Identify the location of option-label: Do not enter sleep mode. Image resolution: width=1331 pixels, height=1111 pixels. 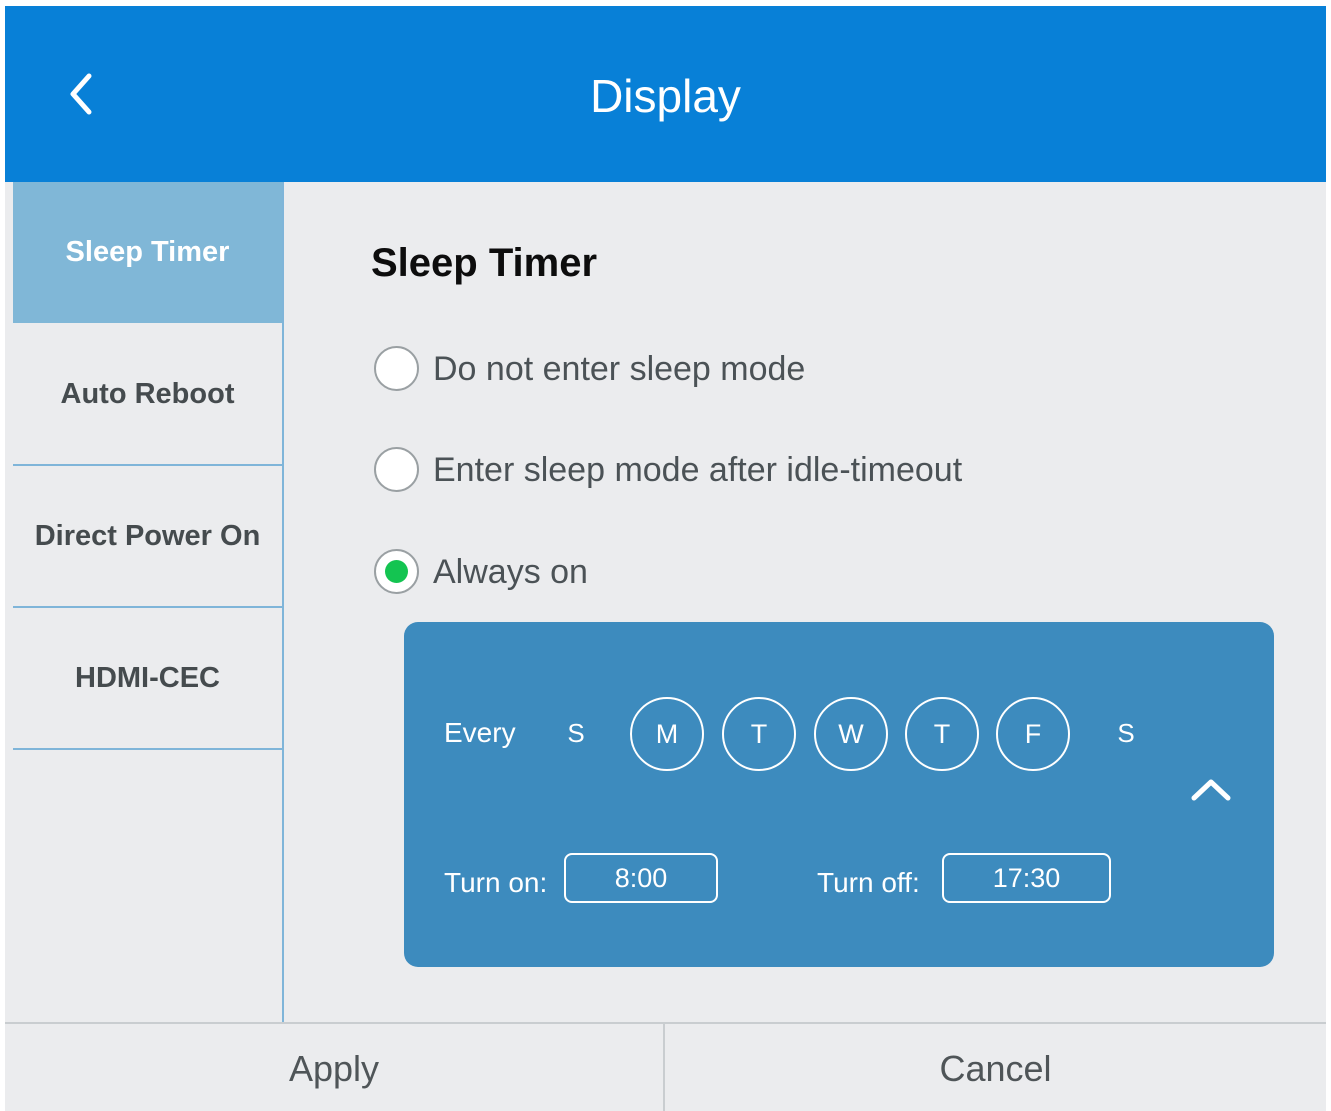
(619, 368).